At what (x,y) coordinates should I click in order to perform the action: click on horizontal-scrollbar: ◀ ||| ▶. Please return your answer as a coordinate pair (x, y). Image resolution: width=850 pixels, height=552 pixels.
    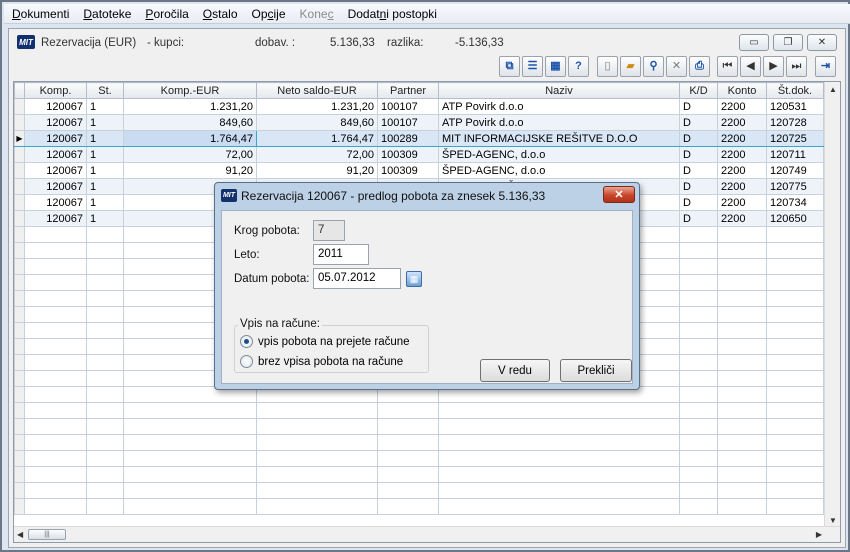
    Looking at the image, I should click on (427, 534).